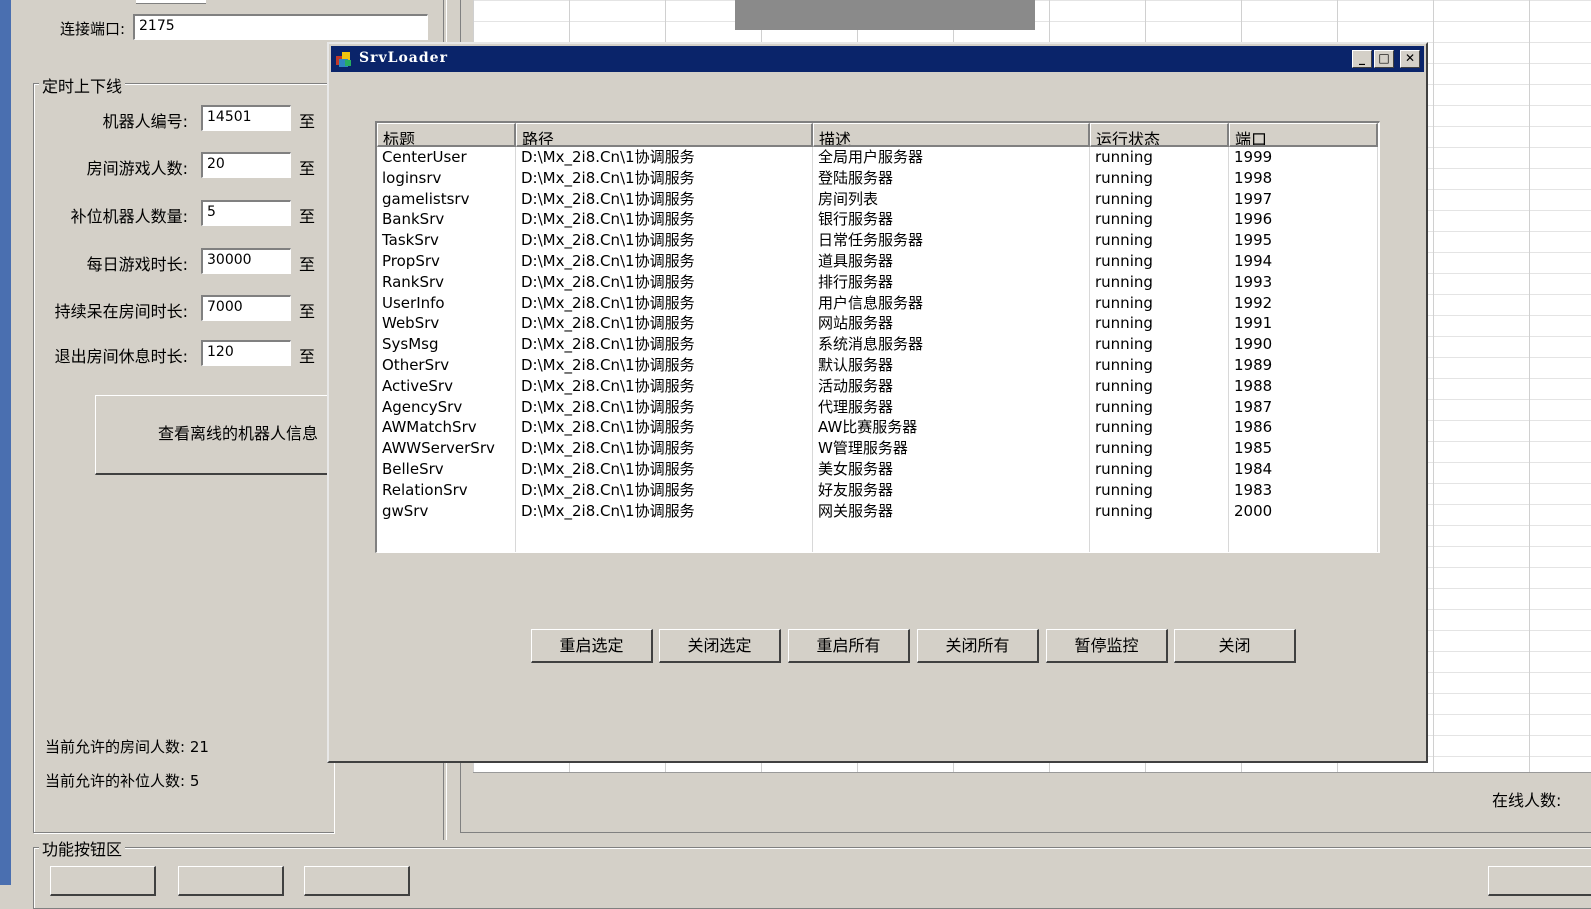  I want to click on column-header: 描述, so click(951, 135).